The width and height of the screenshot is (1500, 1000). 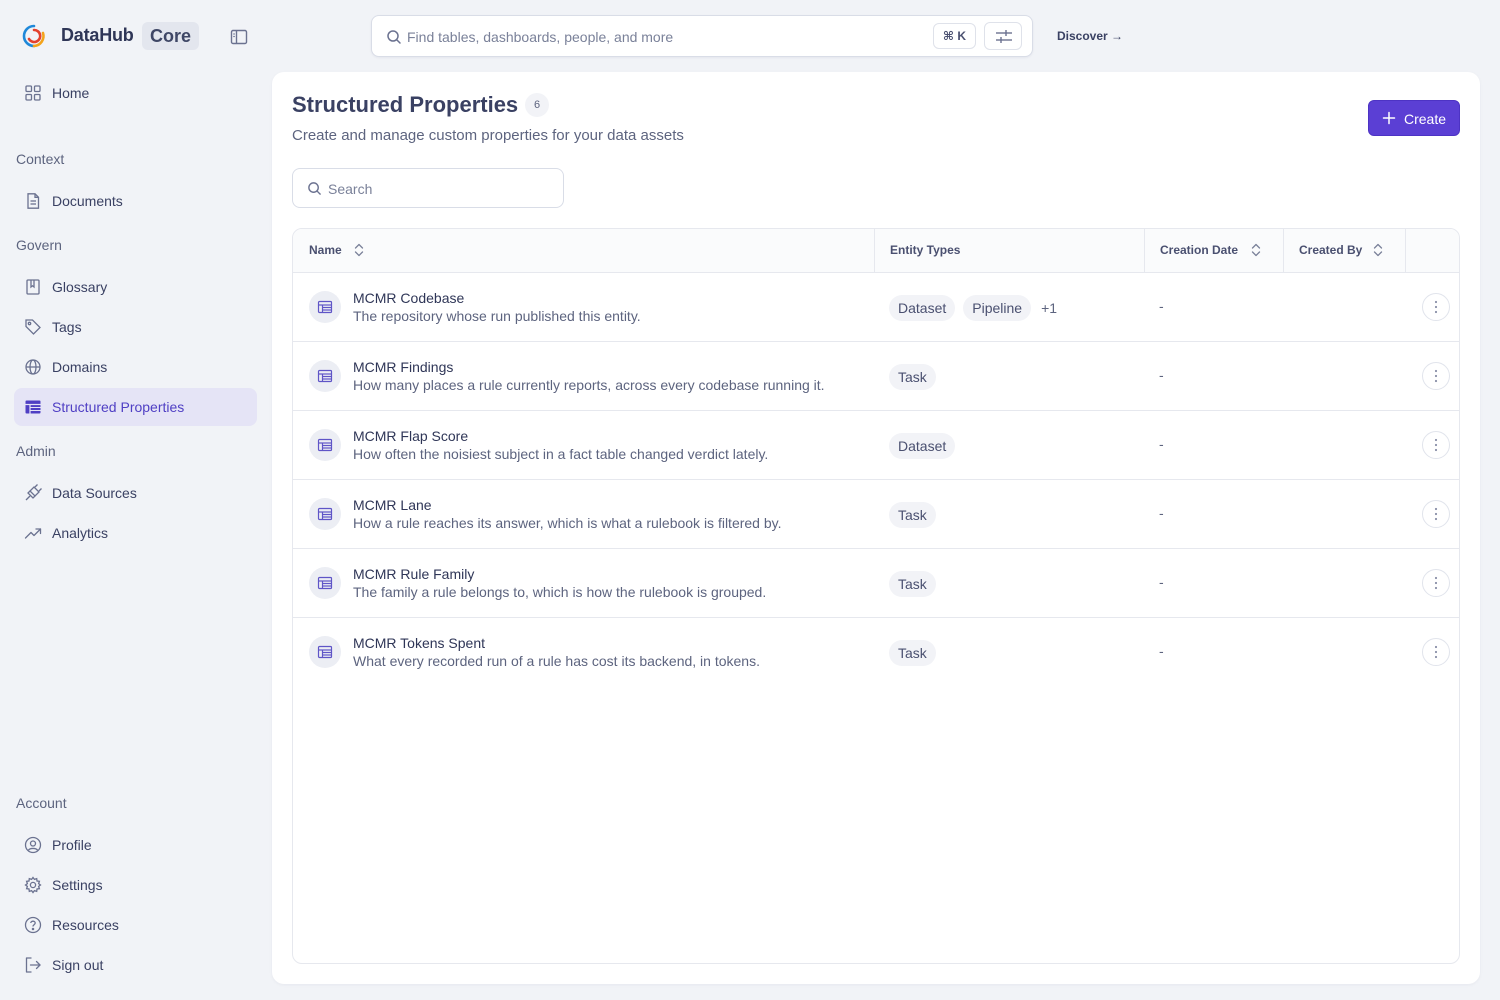 What do you see at coordinates (419, 643) in the screenshot?
I see `property-name: MCMR Tokens Spent` at bounding box center [419, 643].